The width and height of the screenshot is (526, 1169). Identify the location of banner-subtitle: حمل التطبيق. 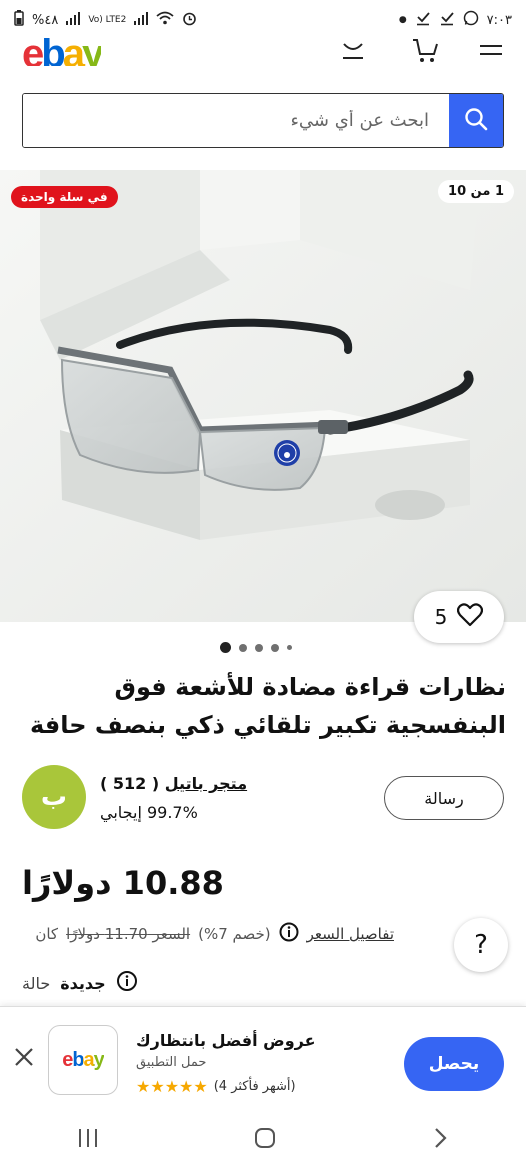
(171, 1062).